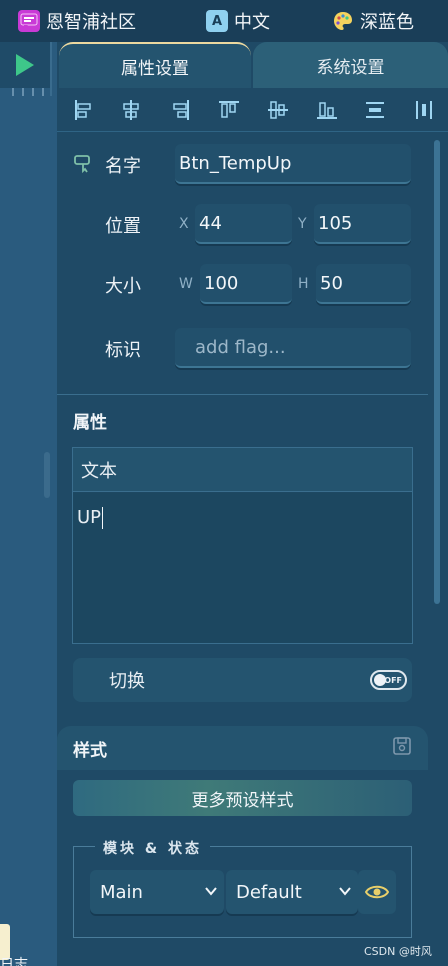  I want to click on tab-property-settings: 属性设置, so click(155, 65).